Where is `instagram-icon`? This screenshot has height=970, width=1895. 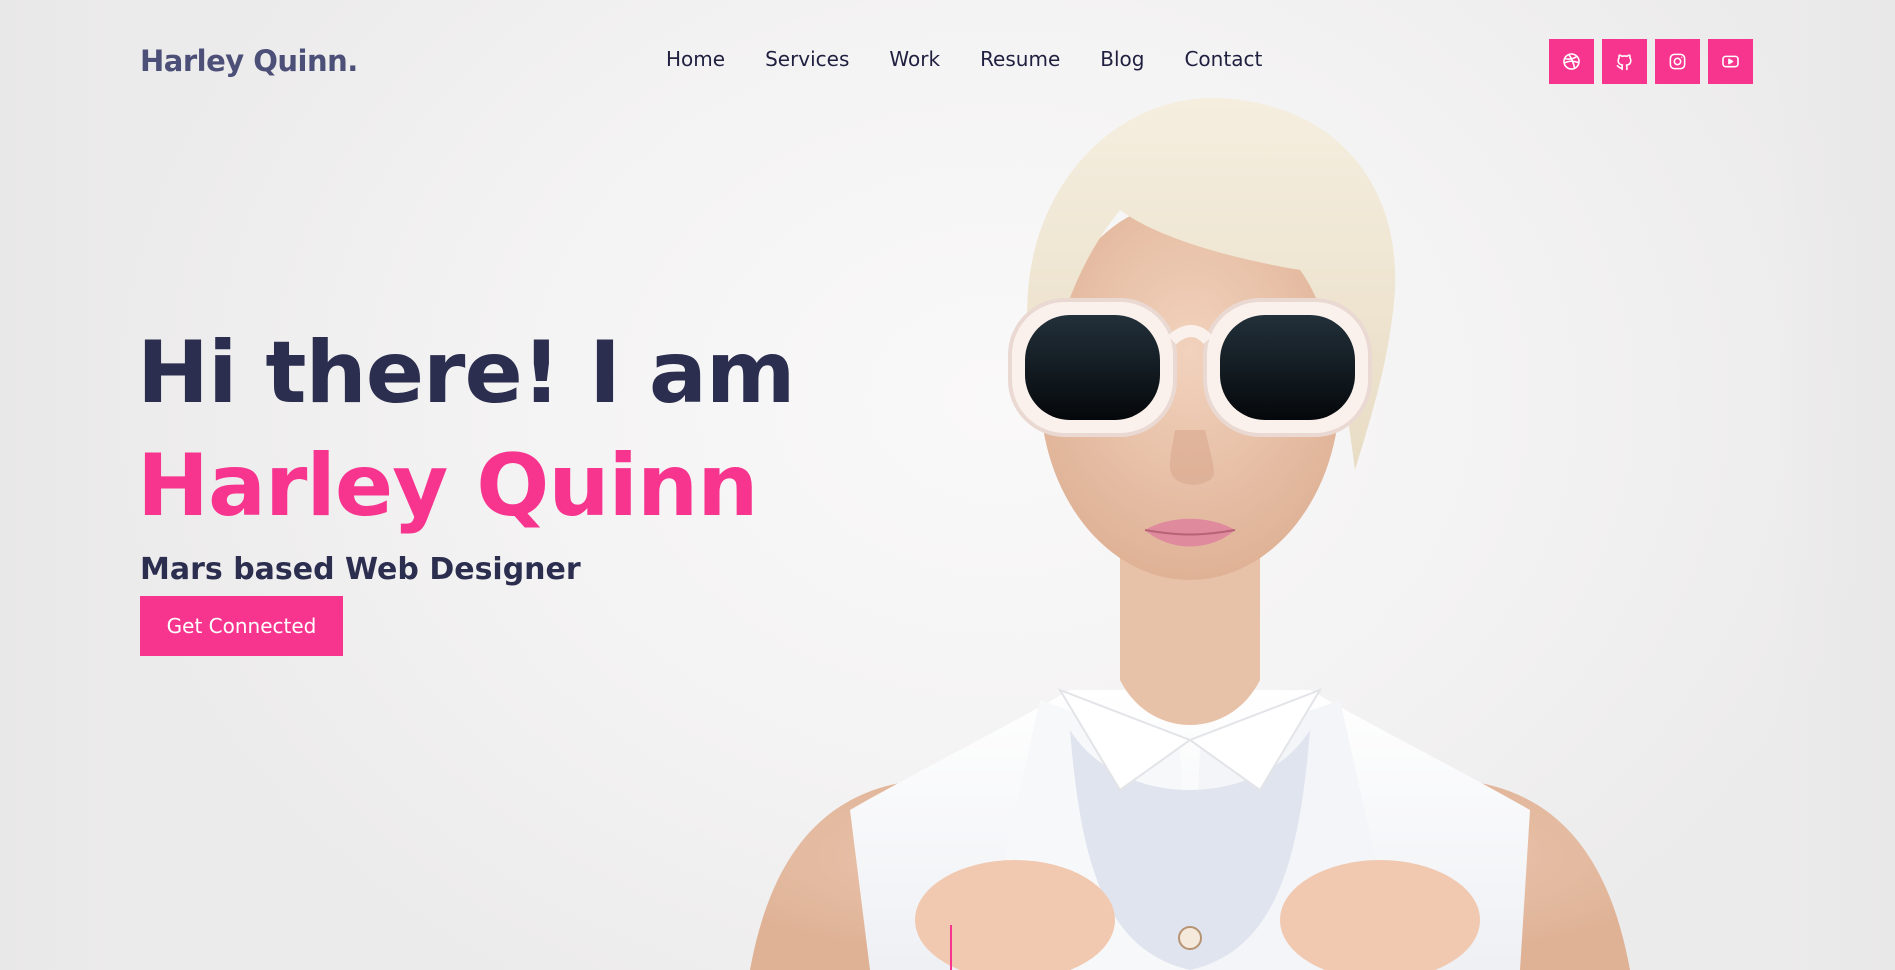
instagram-icon is located at coordinates (1677, 61).